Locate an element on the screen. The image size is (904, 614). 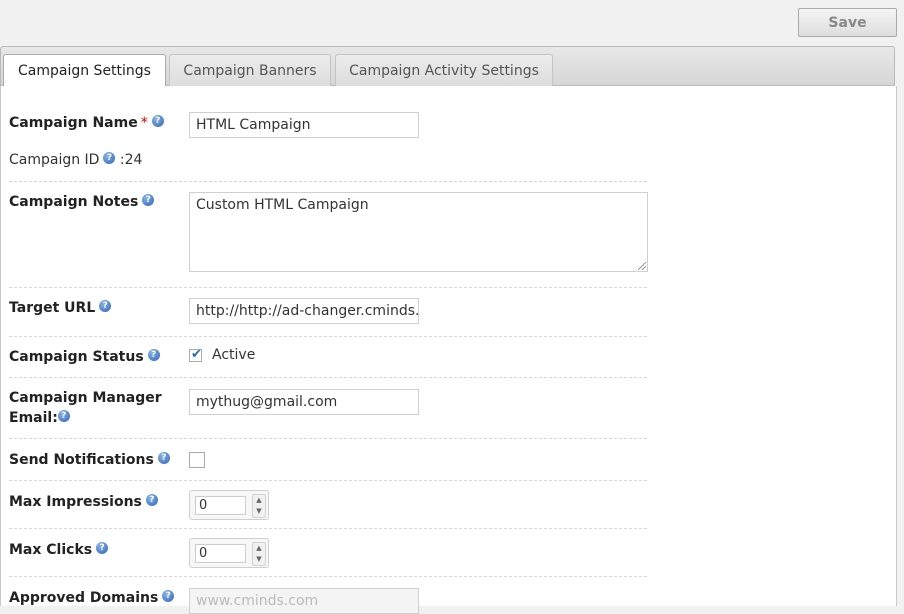
campaign-id-label: Campaign ID? :24 is located at coordinates (76, 160).